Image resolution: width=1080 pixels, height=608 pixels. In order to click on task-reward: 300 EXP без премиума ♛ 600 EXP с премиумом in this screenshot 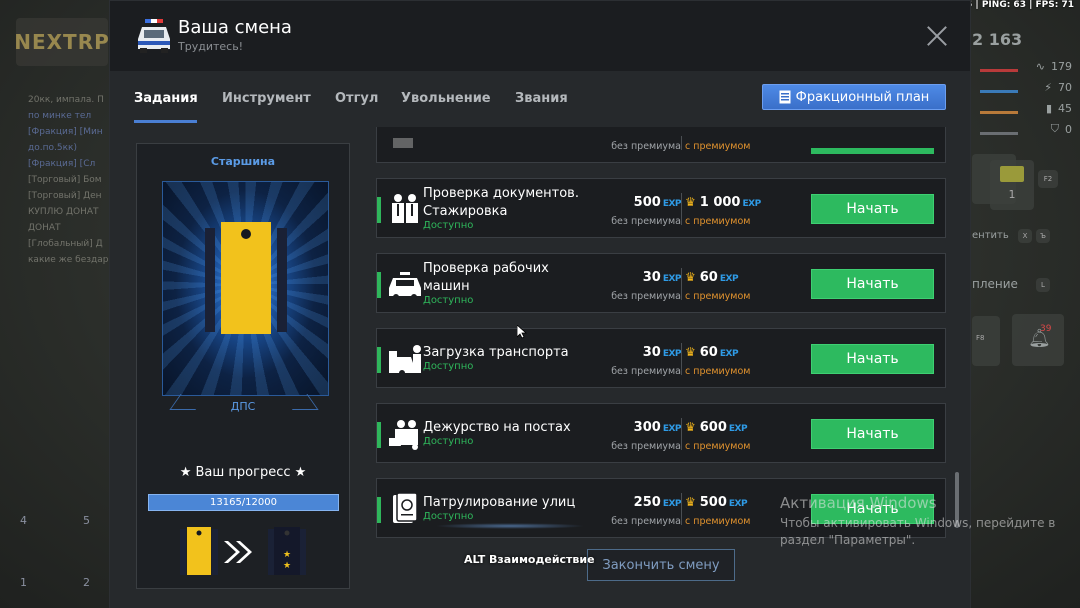, I will do `click(681, 435)`.